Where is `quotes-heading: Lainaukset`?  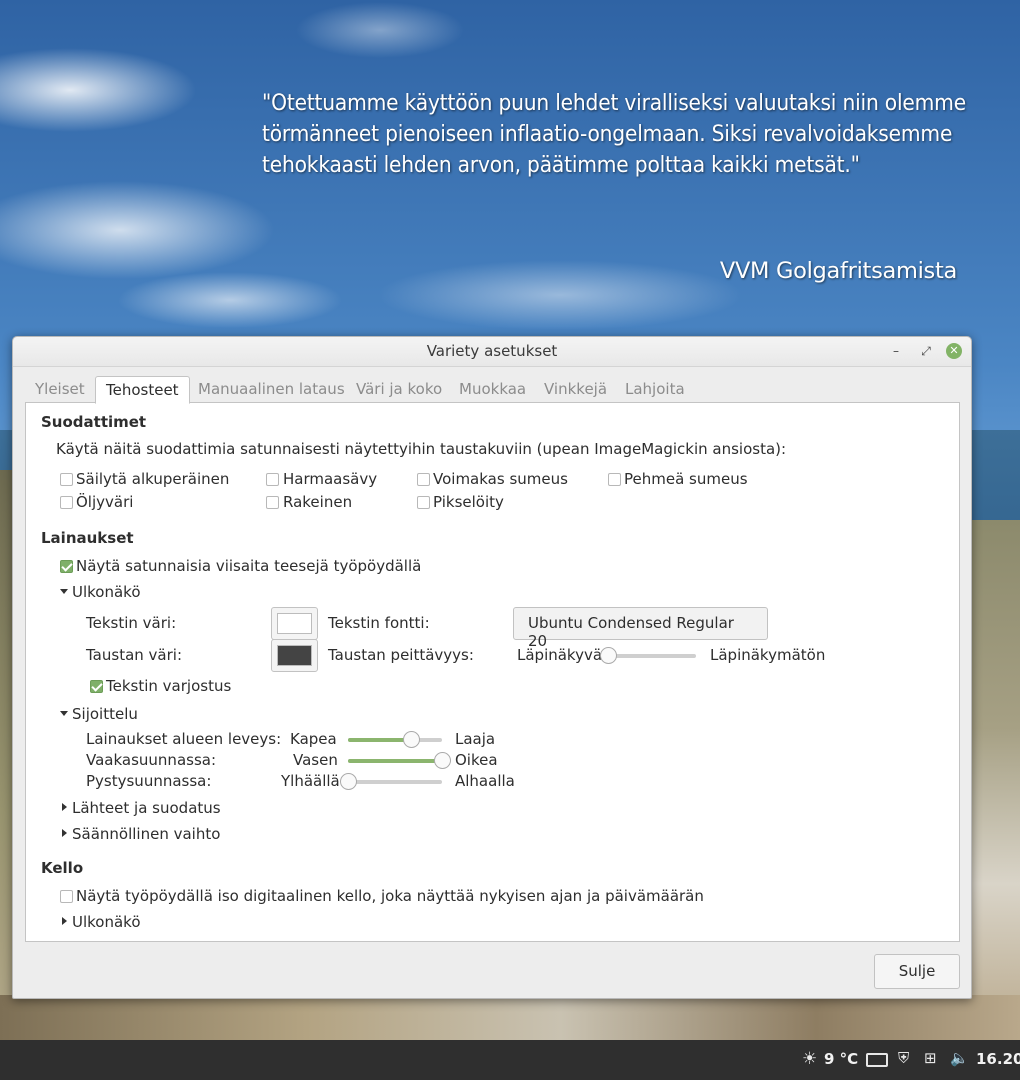 quotes-heading: Lainaukset is located at coordinates (87, 538).